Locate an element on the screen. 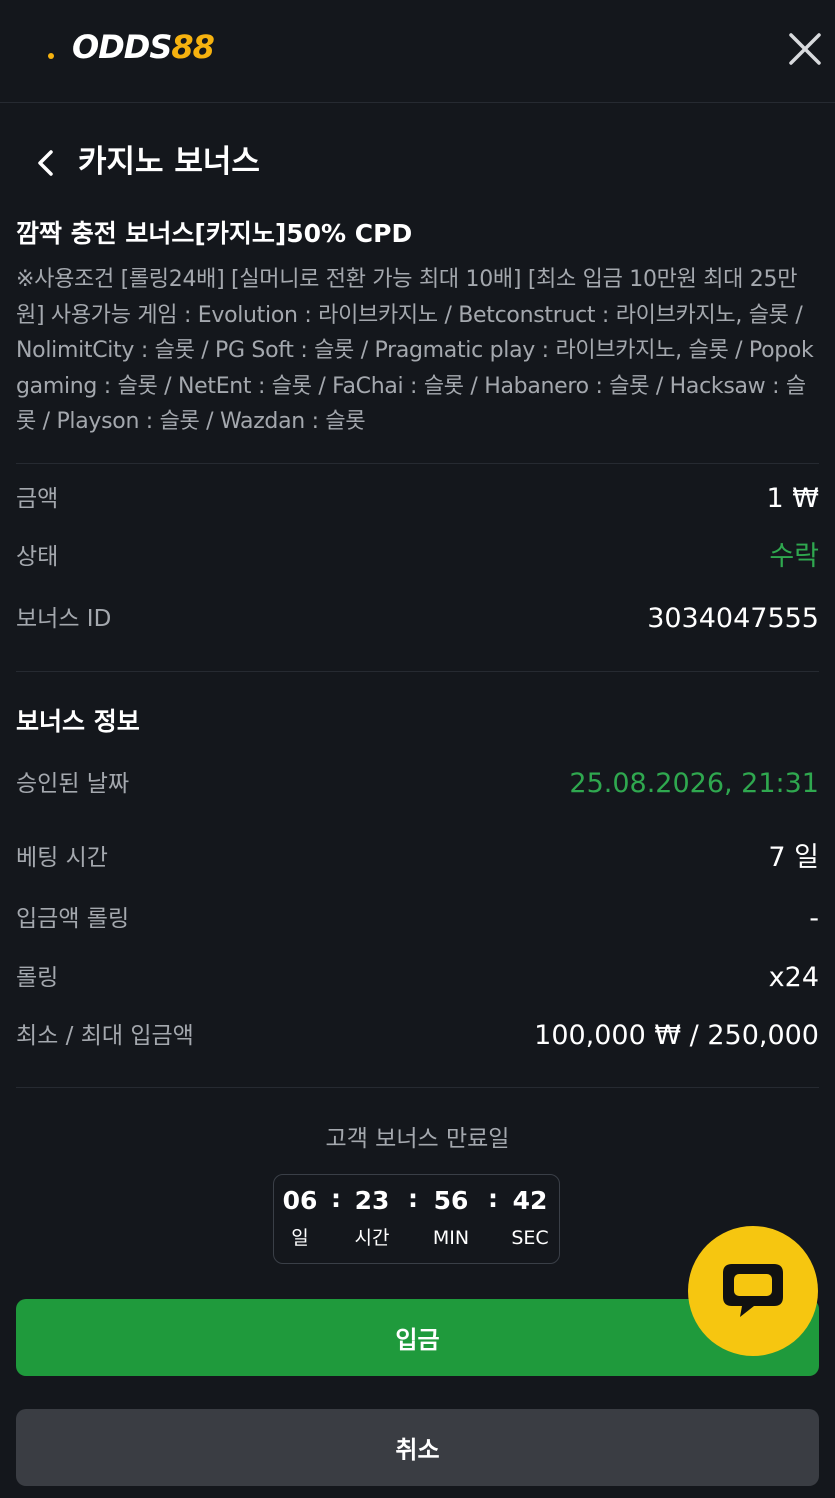 This screenshot has height=1498, width=835. expiry-countdown: 06 일 : 23 시간 : 56 MIN : 42 SEC is located at coordinates (416, 1219).